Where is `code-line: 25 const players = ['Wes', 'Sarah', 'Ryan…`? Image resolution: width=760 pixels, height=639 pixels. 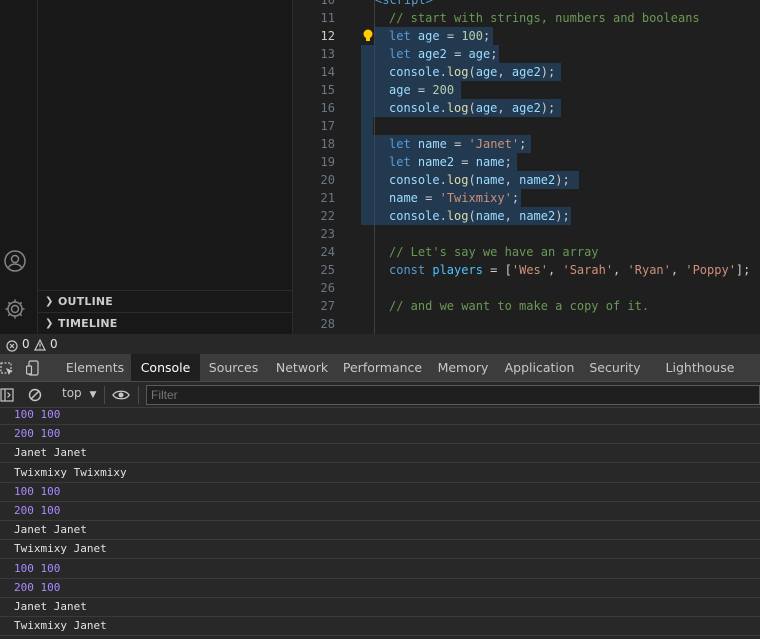 code-line: 25 const players = ['Wes', 'Sarah', 'Ryan… is located at coordinates (526, 270).